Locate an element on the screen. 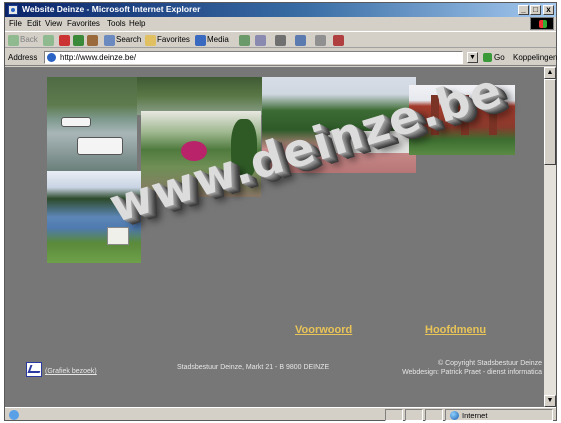  page-status-icon is located at coordinates (14, 415).